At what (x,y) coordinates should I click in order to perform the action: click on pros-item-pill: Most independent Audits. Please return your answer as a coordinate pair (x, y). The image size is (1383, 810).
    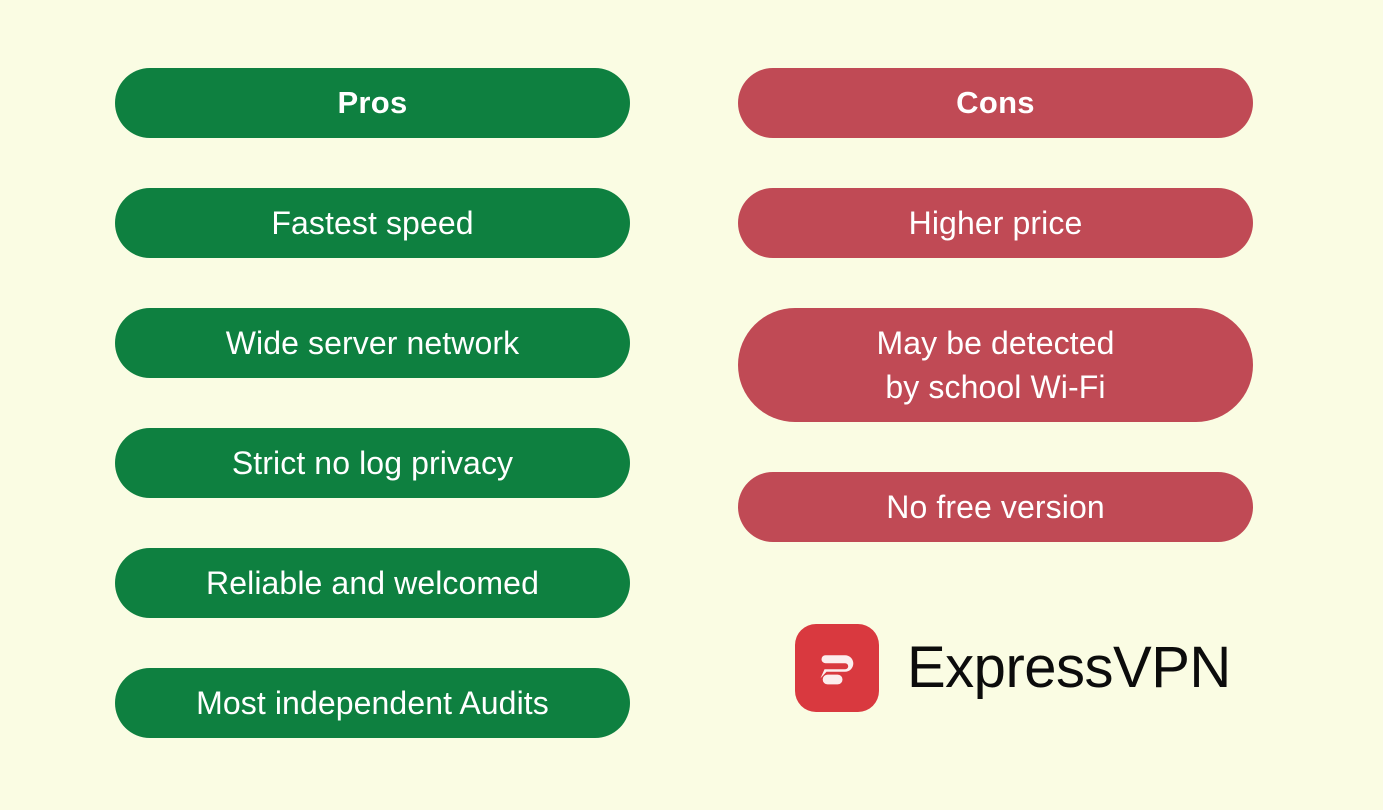
    Looking at the image, I should click on (372, 703).